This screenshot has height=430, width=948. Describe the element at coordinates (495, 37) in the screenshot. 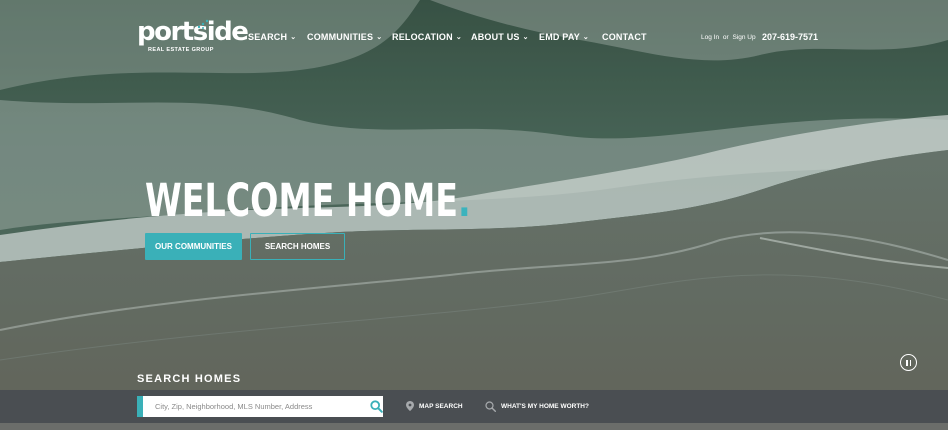

I see `nav-item-label: ABOUT US` at that location.